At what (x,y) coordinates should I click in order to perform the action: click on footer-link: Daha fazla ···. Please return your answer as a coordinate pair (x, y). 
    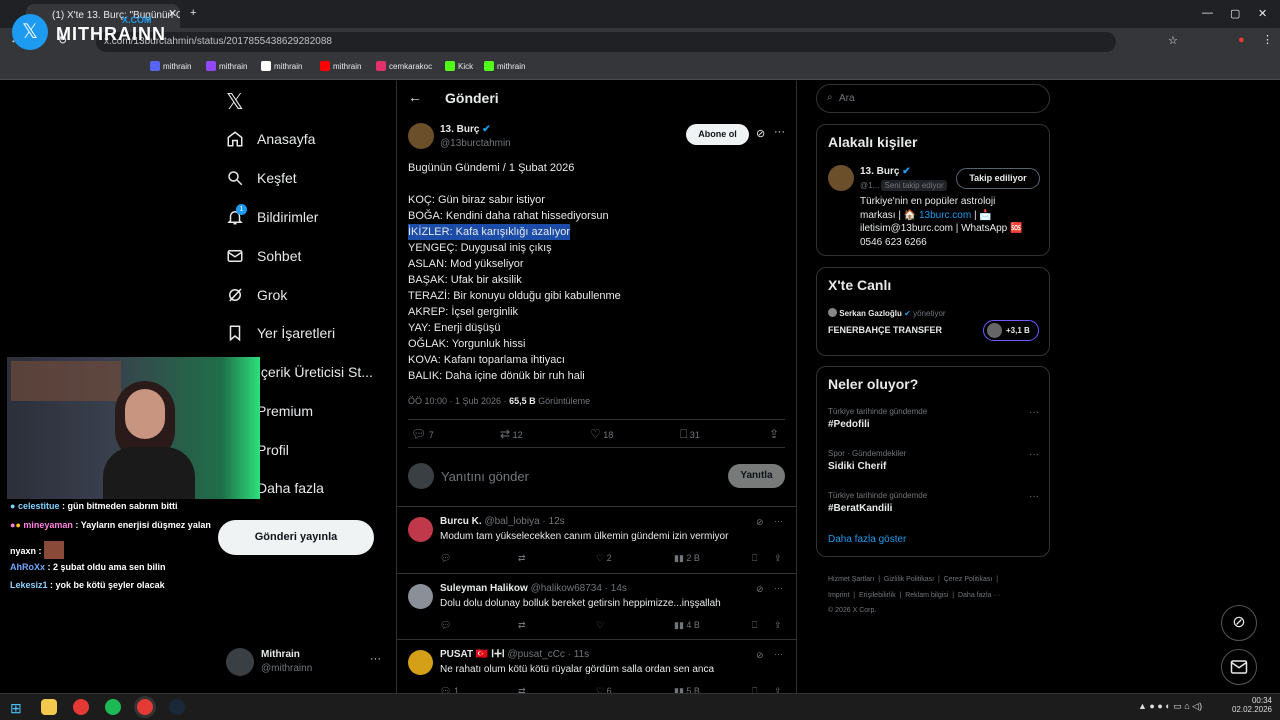
    Looking at the image, I should click on (979, 595).